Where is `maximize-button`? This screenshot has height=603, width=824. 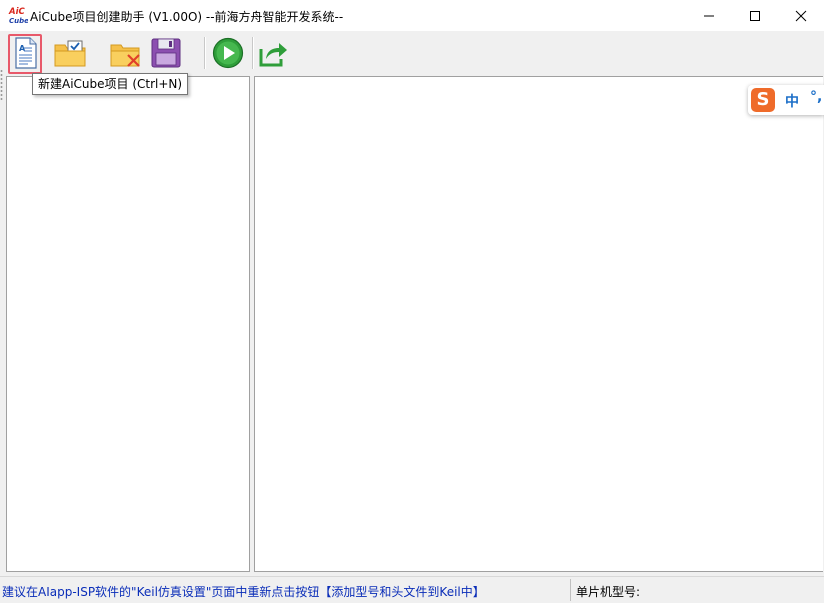 maximize-button is located at coordinates (755, 15).